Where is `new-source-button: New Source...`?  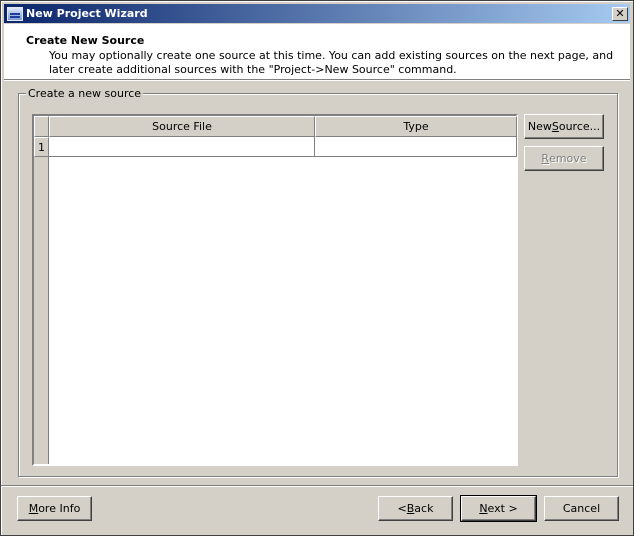 new-source-button: New Source... is located at coordinates (564, 126).